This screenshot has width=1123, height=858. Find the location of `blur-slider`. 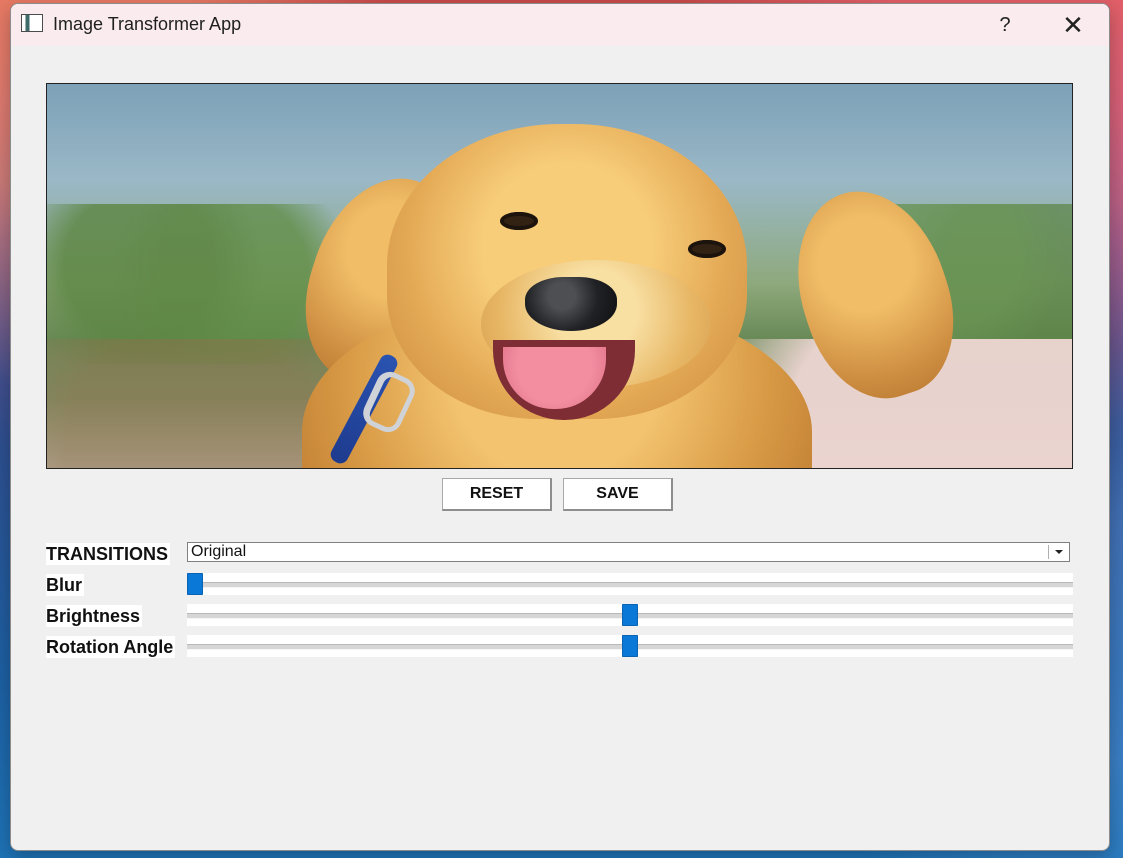

blur-slider is located at coordinates (630, 584).